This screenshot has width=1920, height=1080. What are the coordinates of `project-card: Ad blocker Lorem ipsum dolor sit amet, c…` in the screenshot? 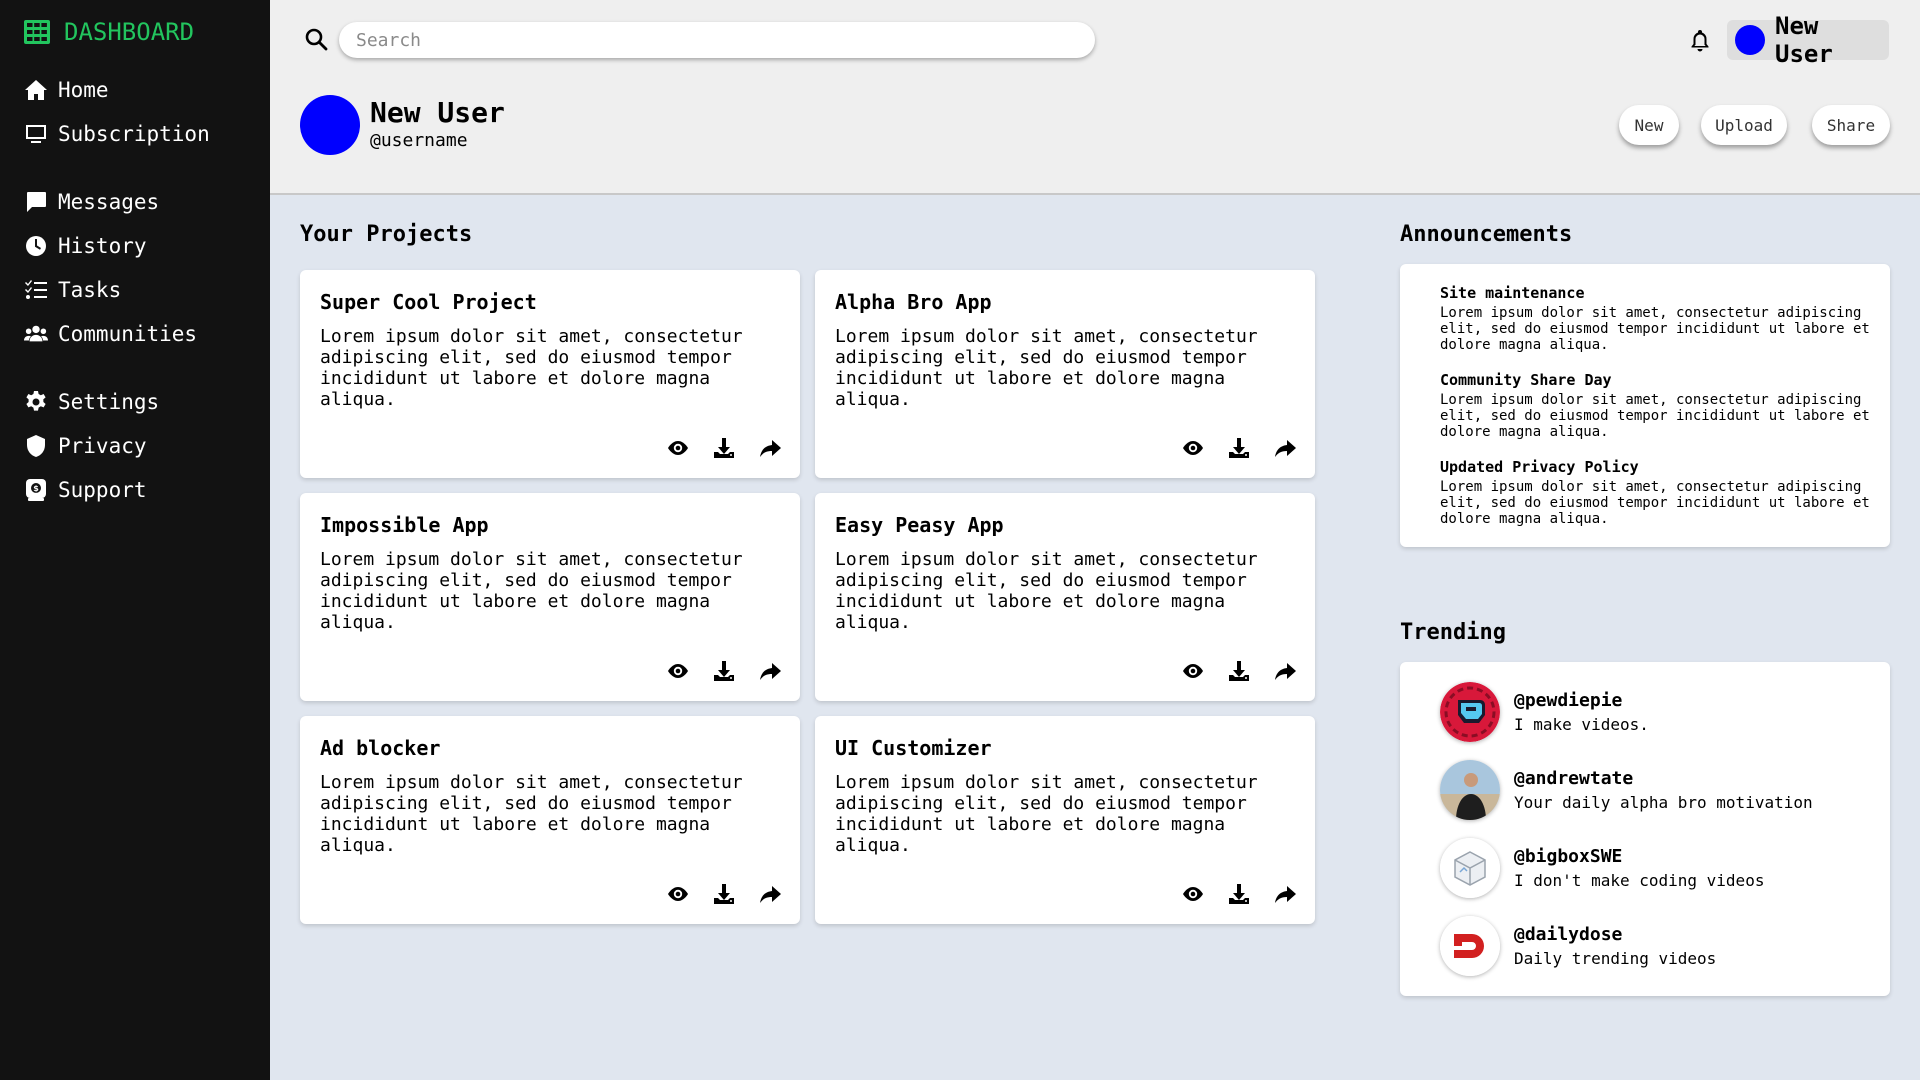 It's located at (550, 820).